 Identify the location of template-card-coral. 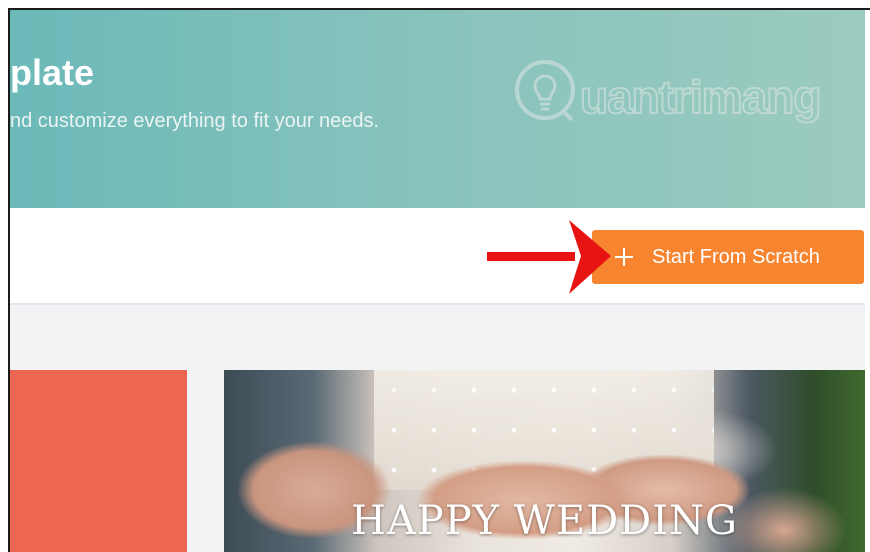
(98, 461).